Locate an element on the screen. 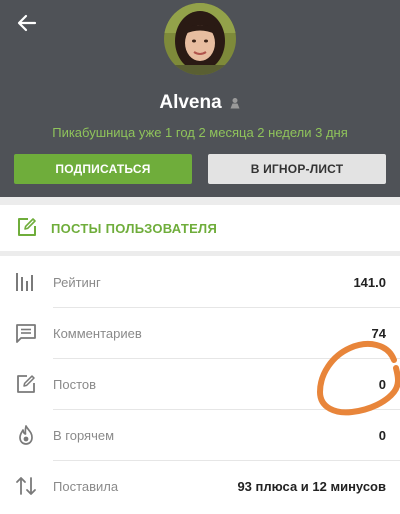 The width and height of the screenshot is (400, 514). stat-row-votes: Поставила 93 плюса и 12 минусов is located at coordinates (200, 485).